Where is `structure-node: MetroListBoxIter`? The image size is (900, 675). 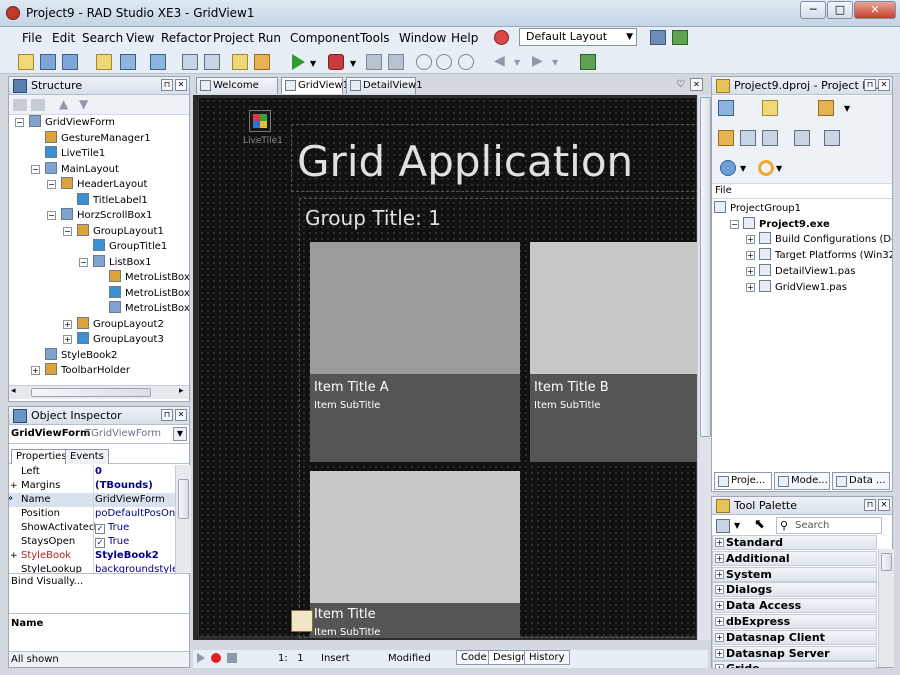 structure-node: MetroListBoxIter is located at coordinates (149, 293).